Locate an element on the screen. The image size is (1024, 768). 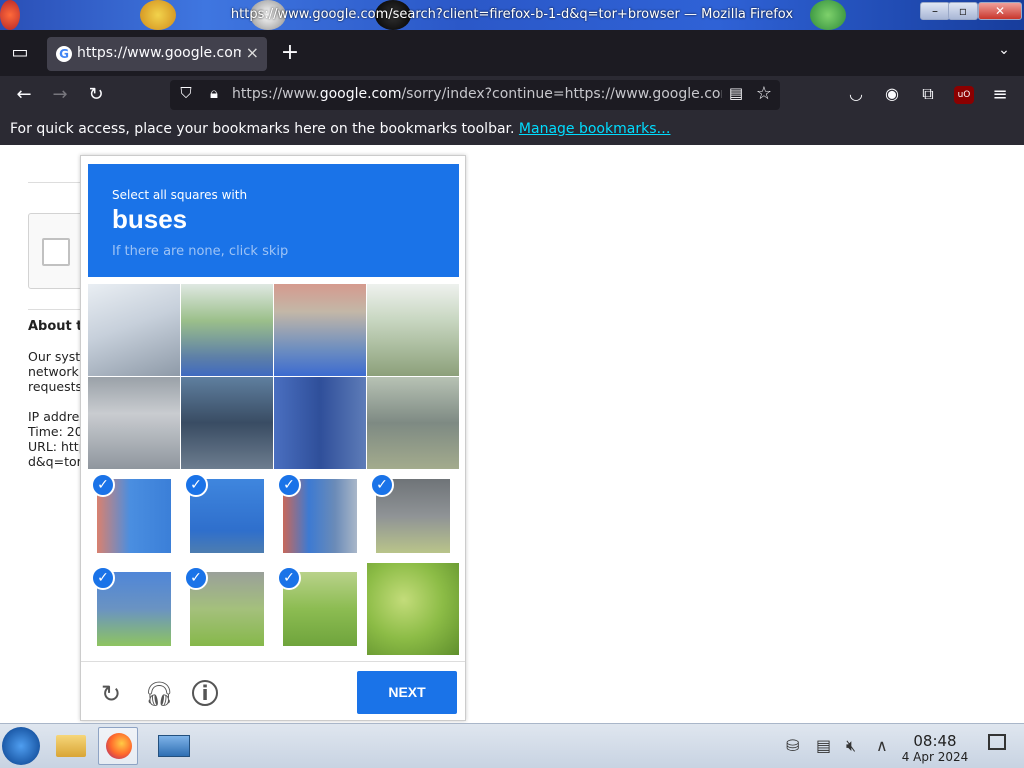
bookmark-star-icon: ☆ is located at coordinates (764, 93).